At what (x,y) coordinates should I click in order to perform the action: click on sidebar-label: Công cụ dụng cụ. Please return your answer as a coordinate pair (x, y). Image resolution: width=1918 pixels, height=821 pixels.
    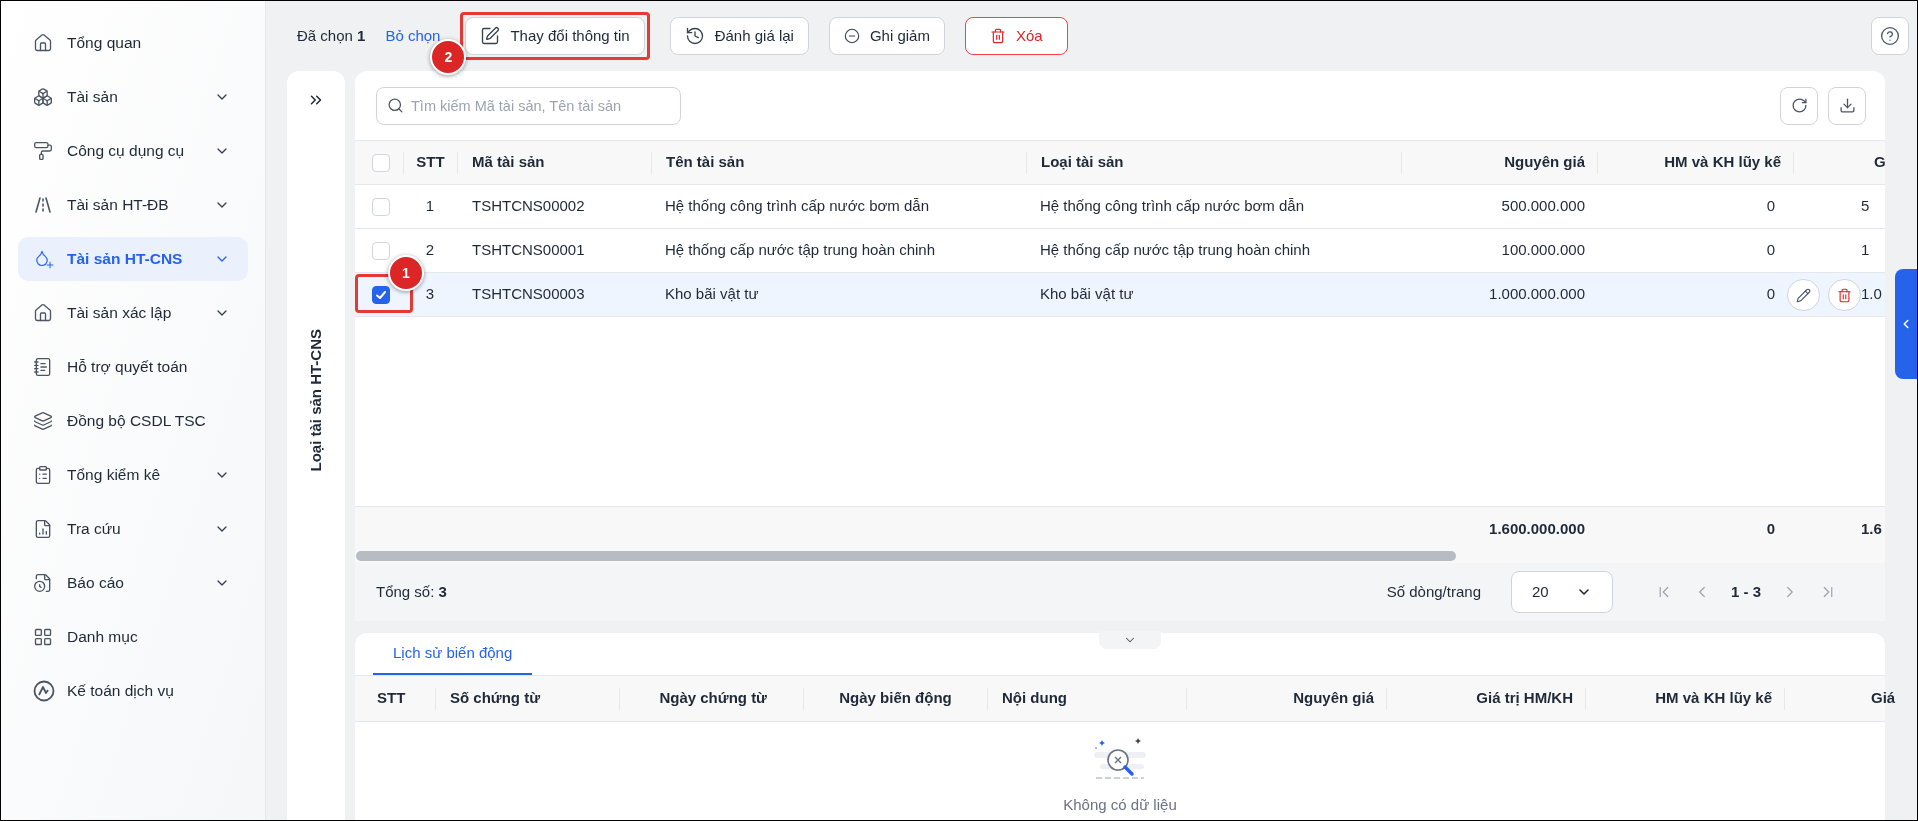
    Looking at the image, I should click on (126, 151).